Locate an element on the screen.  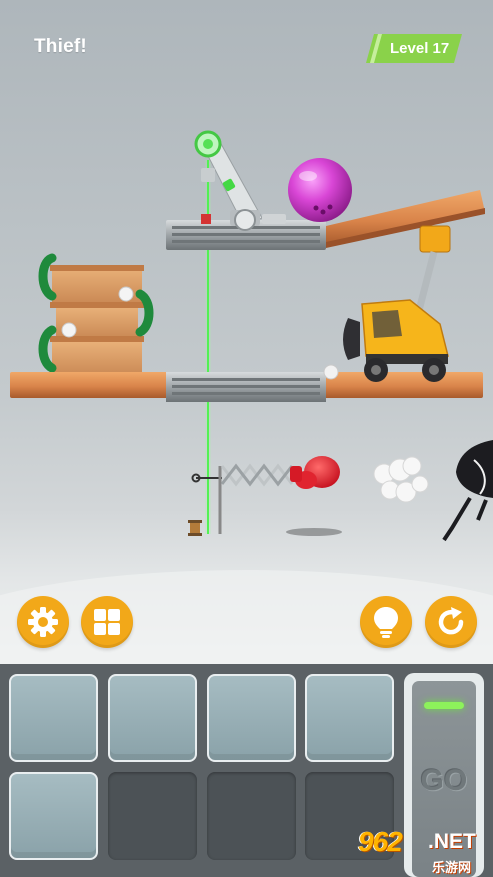
shelf-stack is located at coordinates (96, 316).